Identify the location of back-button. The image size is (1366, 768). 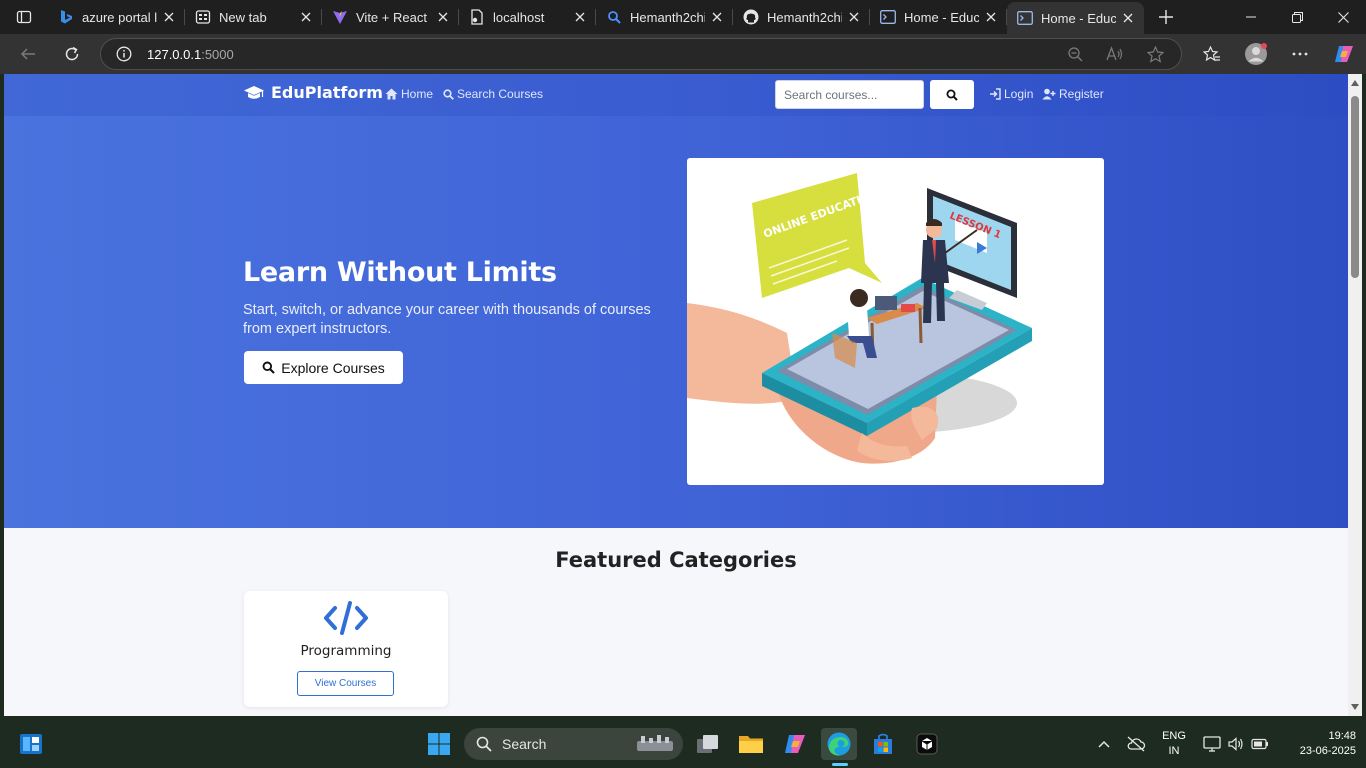
(28, 54).